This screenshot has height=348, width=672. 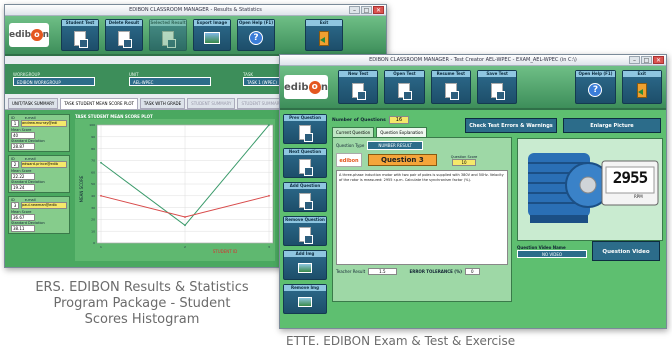 What do you see at coordinates (93, 196) in the screenshot?
I see `y-tick-label: 40` at bounding box center [93, 196].